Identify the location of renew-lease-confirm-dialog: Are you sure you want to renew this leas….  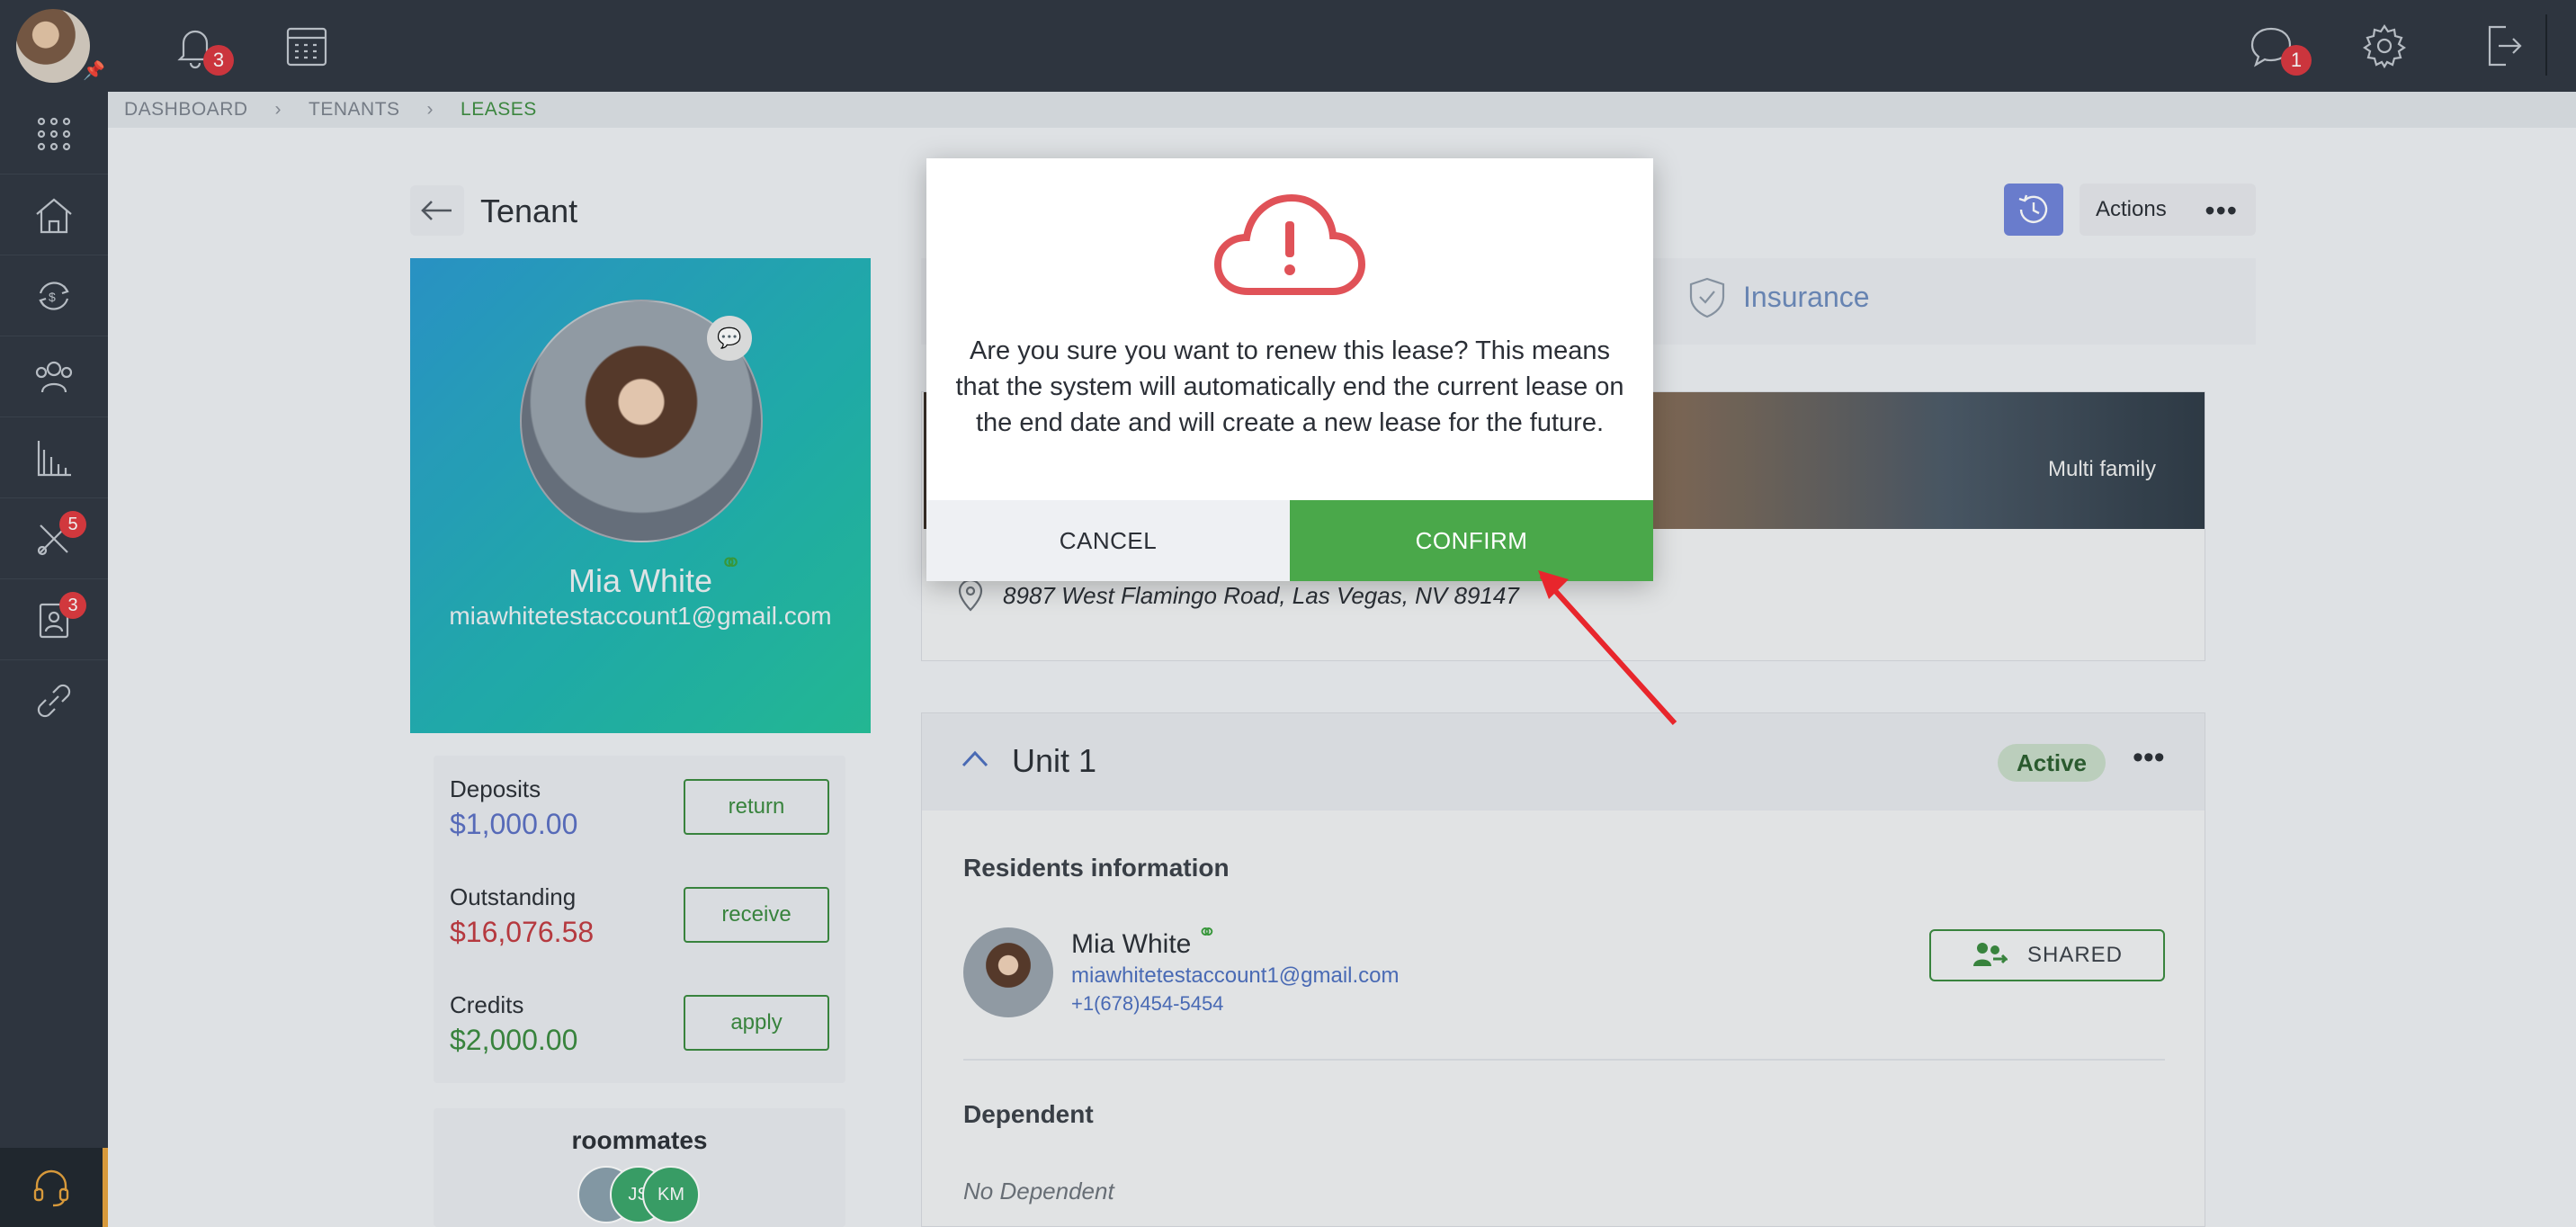
(1289, 369).